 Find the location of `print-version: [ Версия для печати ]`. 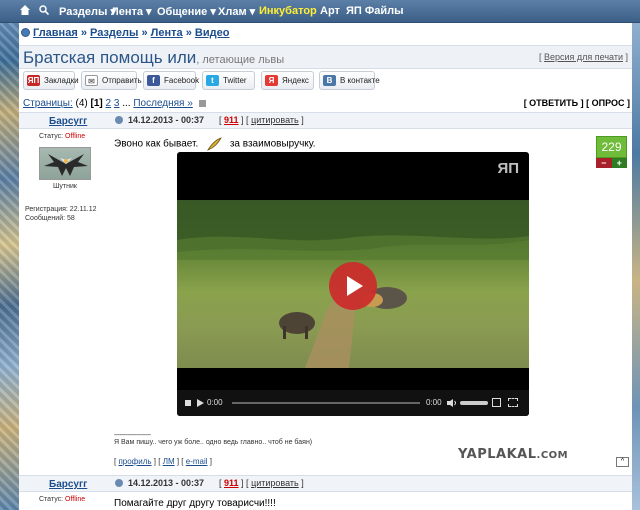

print-version: [ Версия для печати ] is located at coordinates (583, 57).